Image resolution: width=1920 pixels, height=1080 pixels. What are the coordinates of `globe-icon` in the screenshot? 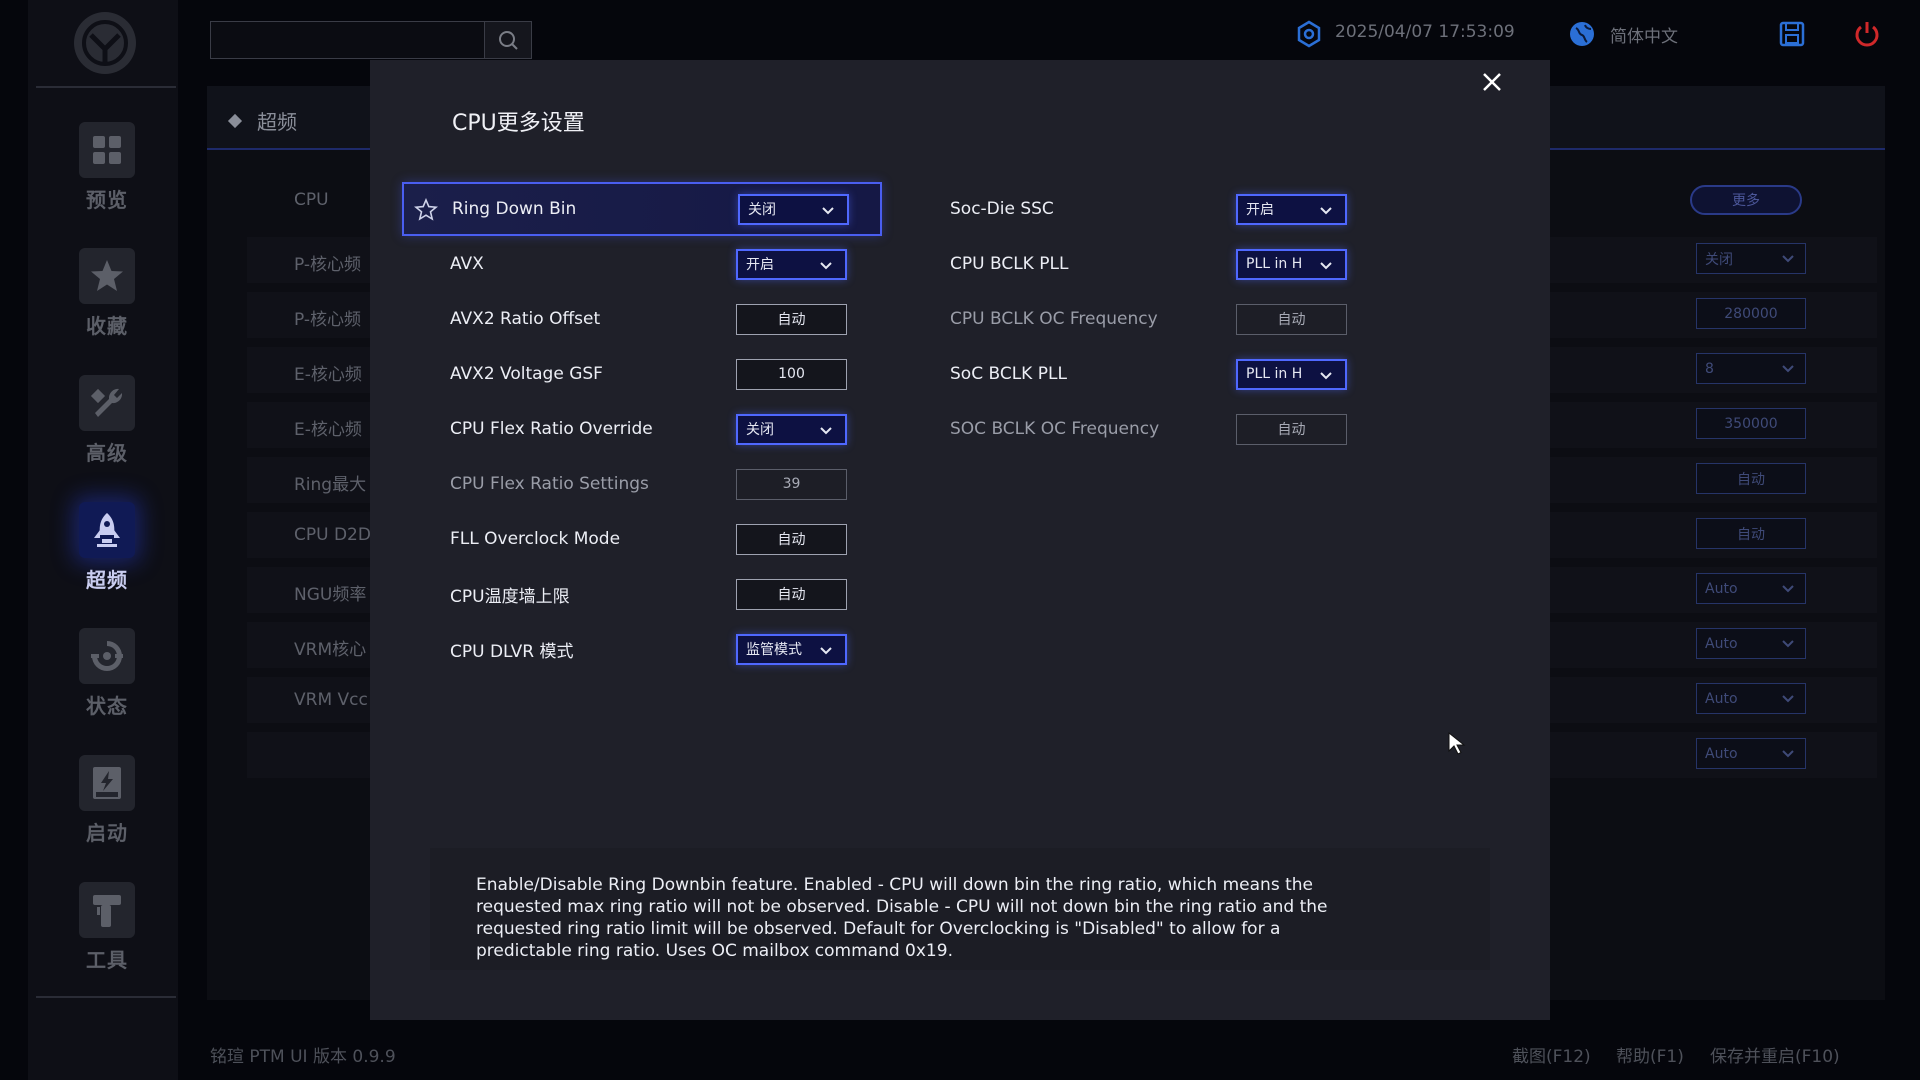 It's located at (1582, 34).